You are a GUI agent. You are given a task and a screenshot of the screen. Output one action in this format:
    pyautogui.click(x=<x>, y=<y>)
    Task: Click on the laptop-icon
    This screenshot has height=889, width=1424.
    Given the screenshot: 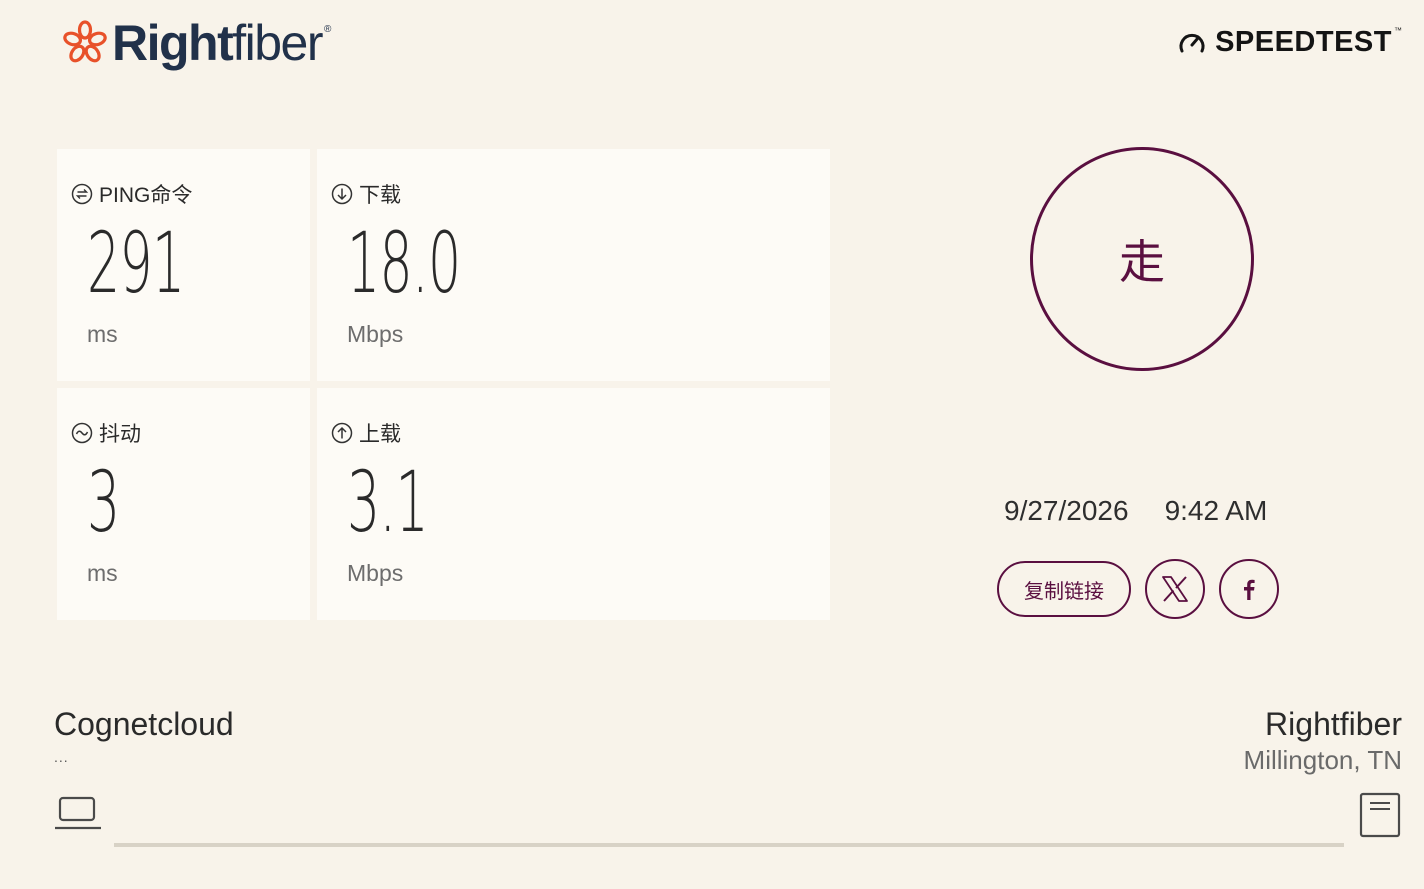 What is the action you would take?
    pyautogui.click(x=78, y=813)
    